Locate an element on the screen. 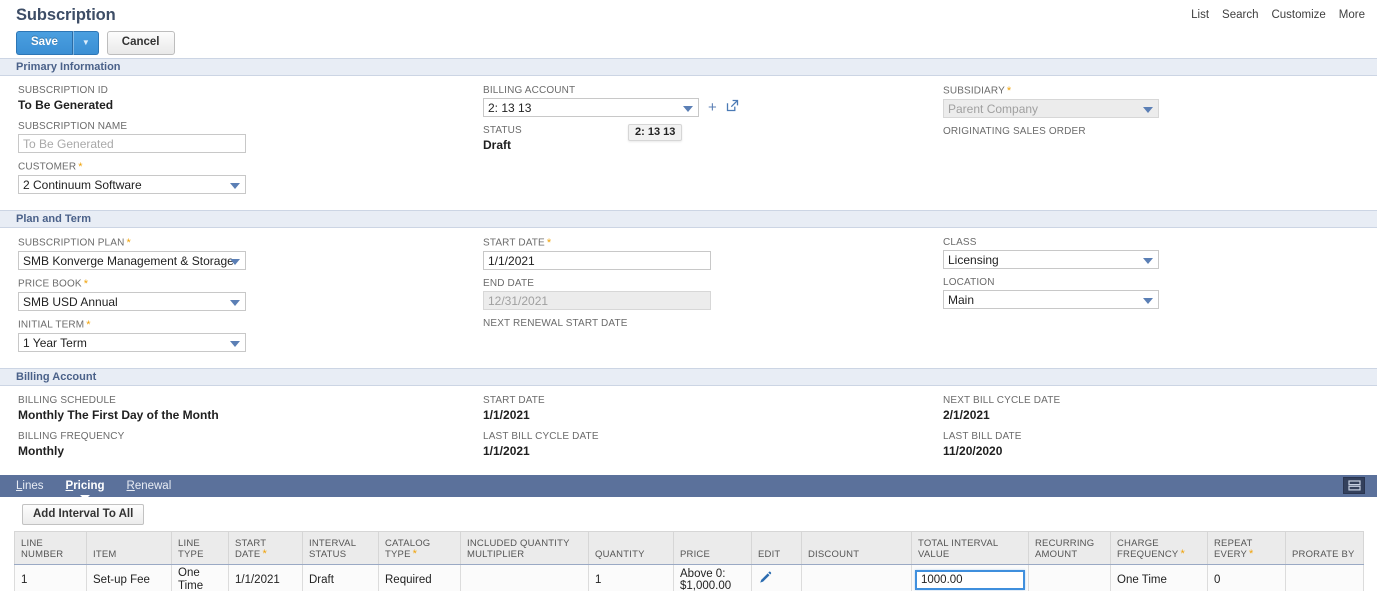 The image size is (1377, 591). tab-renewal: Renewal is located at coordinates (149, 486).